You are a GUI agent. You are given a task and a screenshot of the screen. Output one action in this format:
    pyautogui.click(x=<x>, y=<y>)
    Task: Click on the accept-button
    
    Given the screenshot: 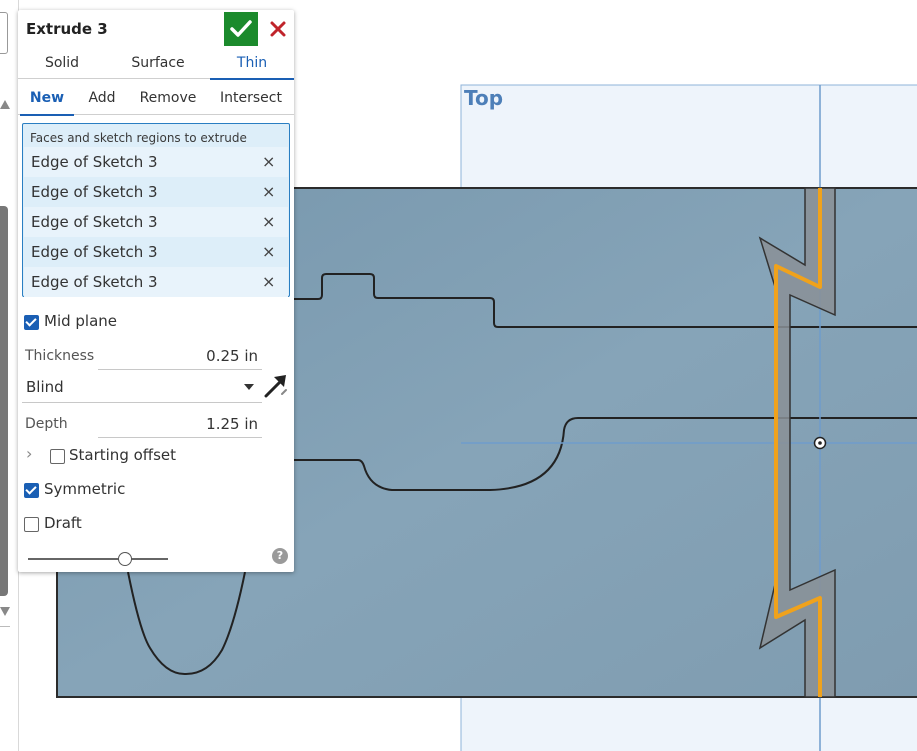 What is the action you would take?
    pyautogui.click(x=241, y=29)
    